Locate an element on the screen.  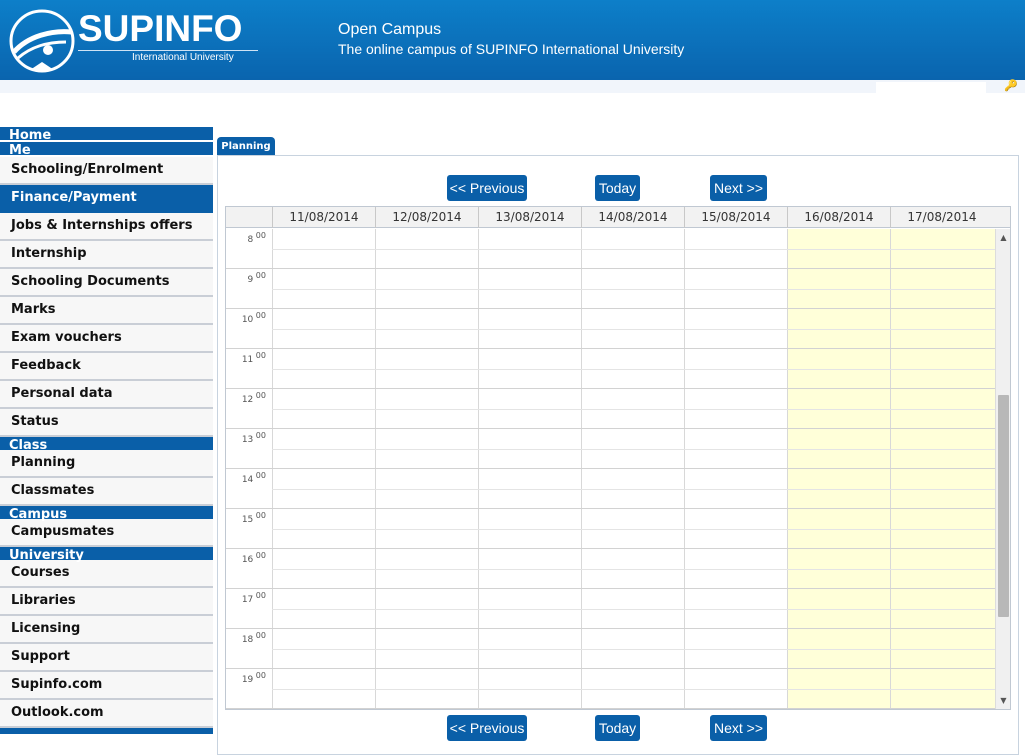
logo-text: SUPINFO is located at coordinates (160, 28).